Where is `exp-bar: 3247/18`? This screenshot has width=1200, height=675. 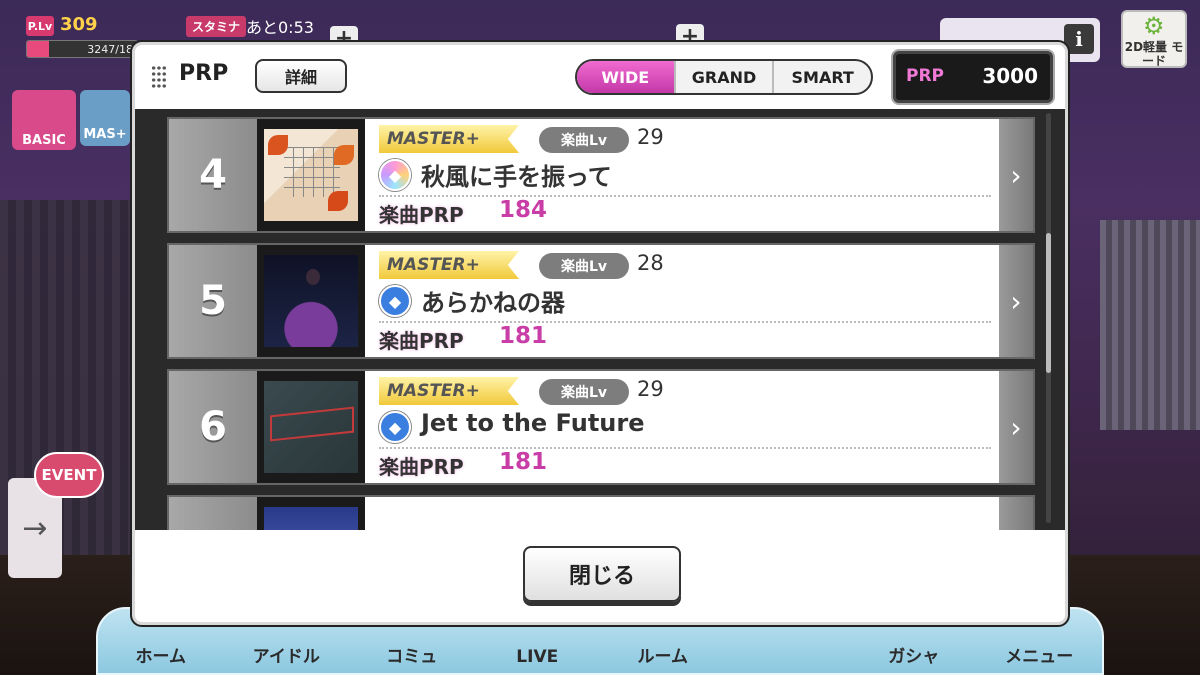 exp-bar: 3247/18 is located at coordinates (82, 49).